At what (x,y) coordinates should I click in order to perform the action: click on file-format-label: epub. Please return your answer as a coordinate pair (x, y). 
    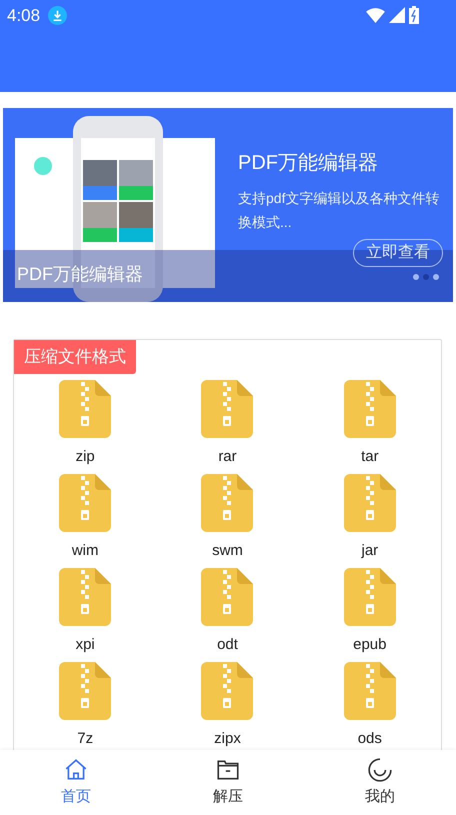
    Looking at the image, I should click on (369, 645).